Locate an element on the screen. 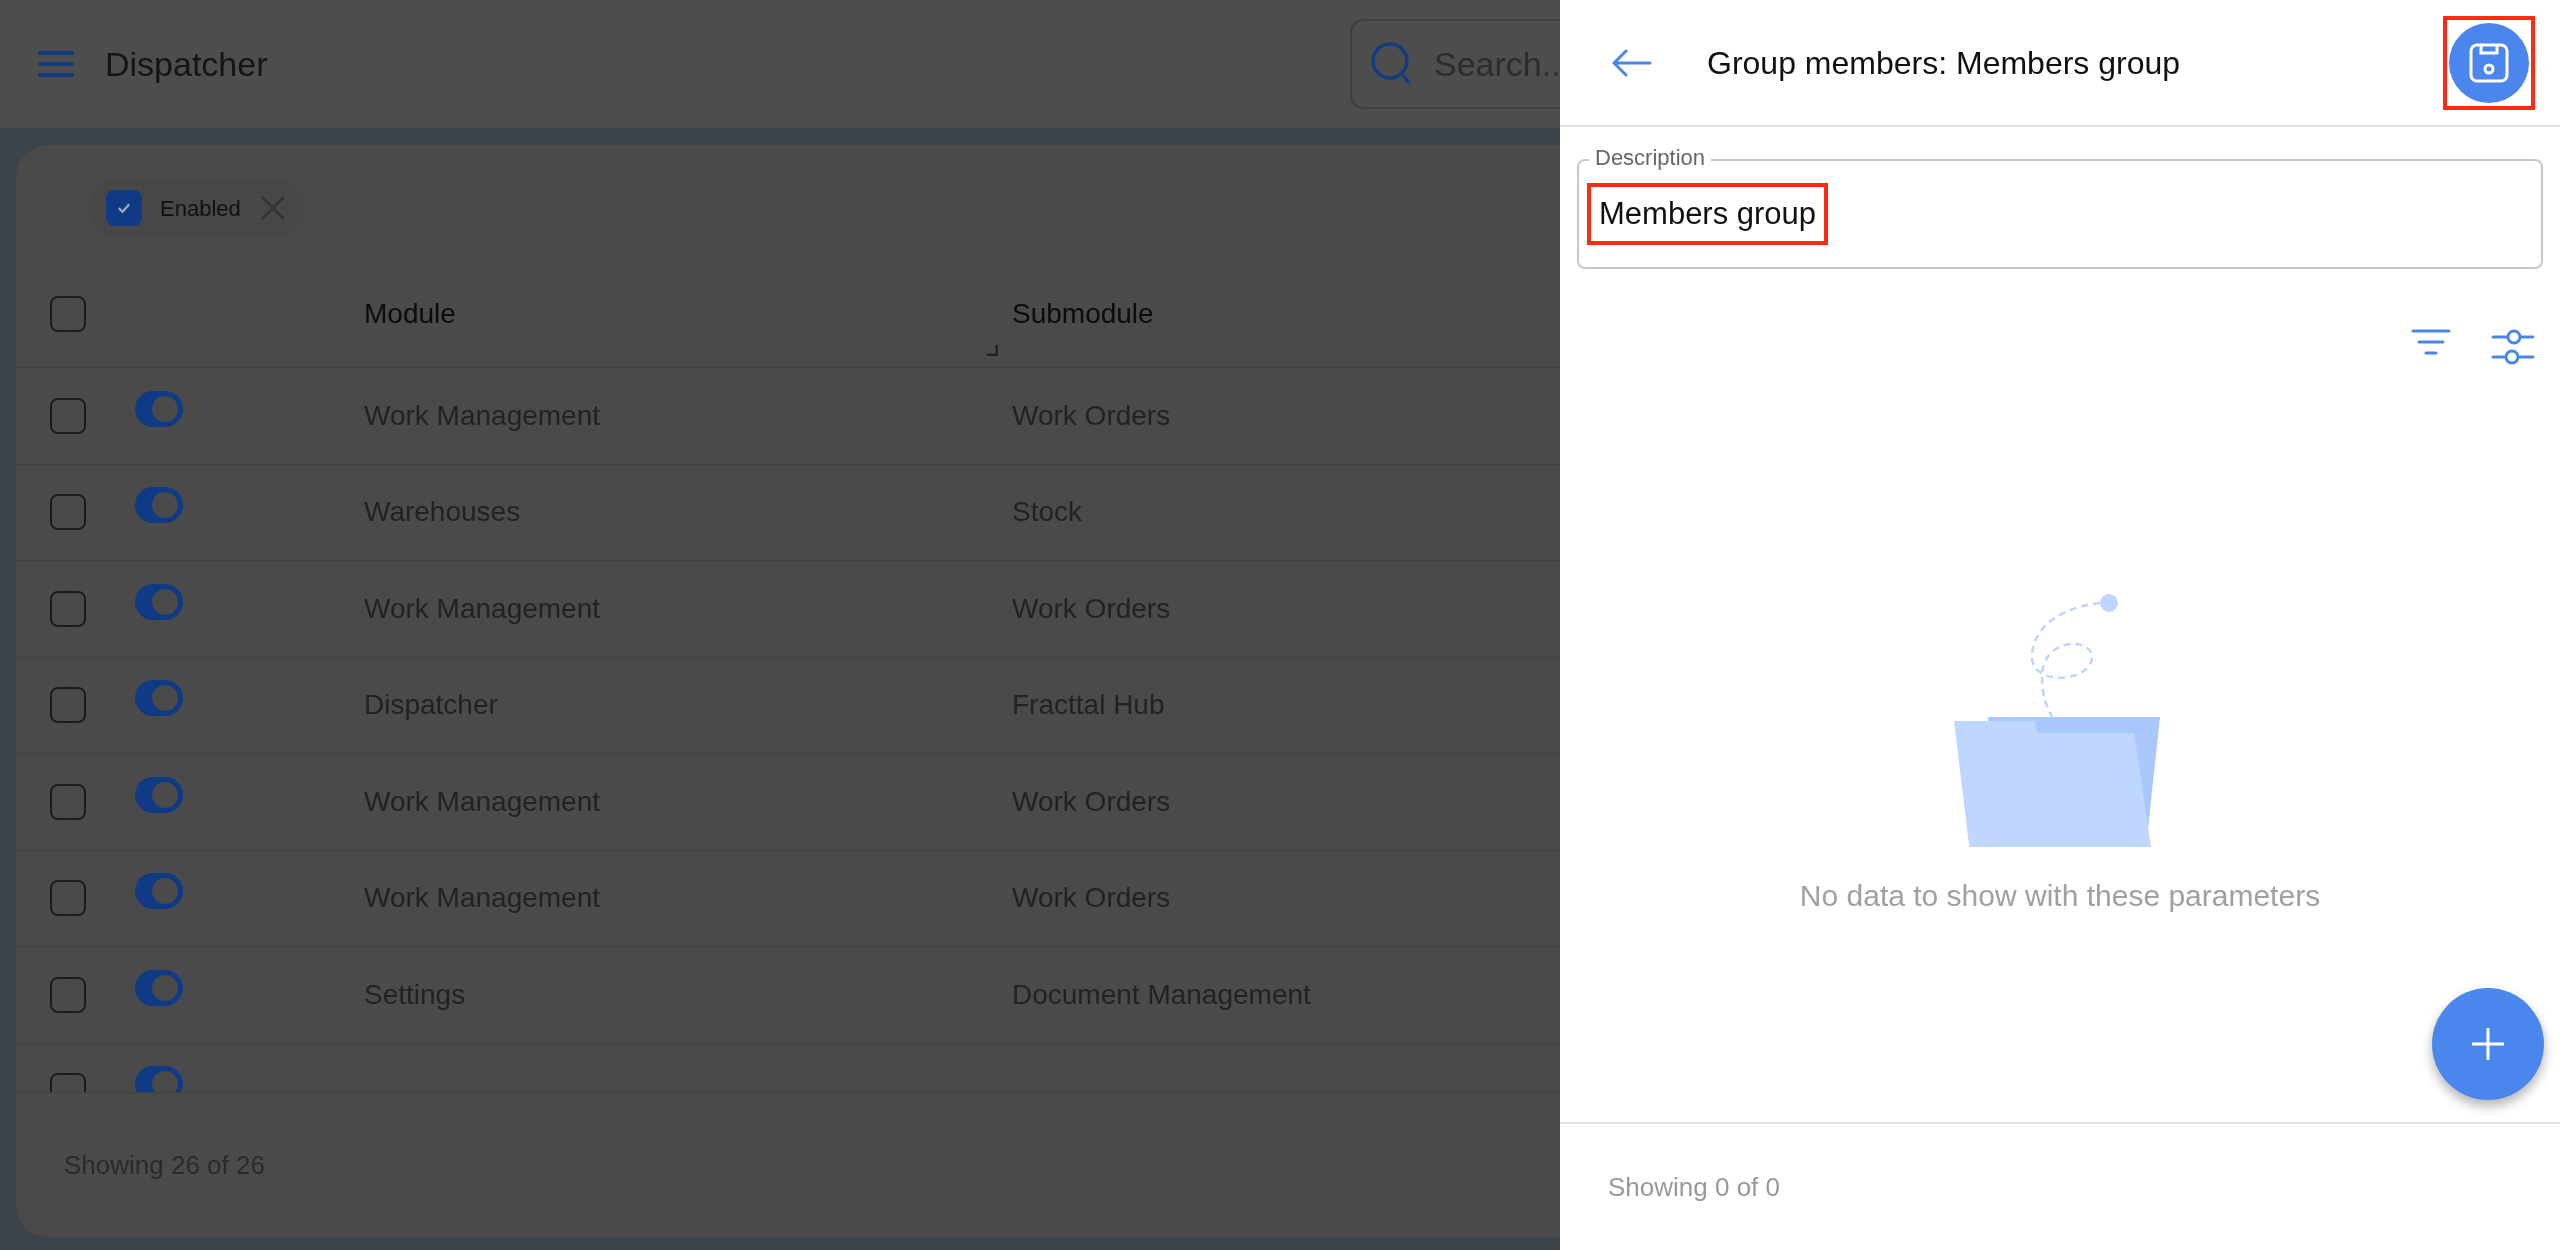 The image size is (2560, 1250). app-title: Dispatcher is located at coordinates (186, 64).